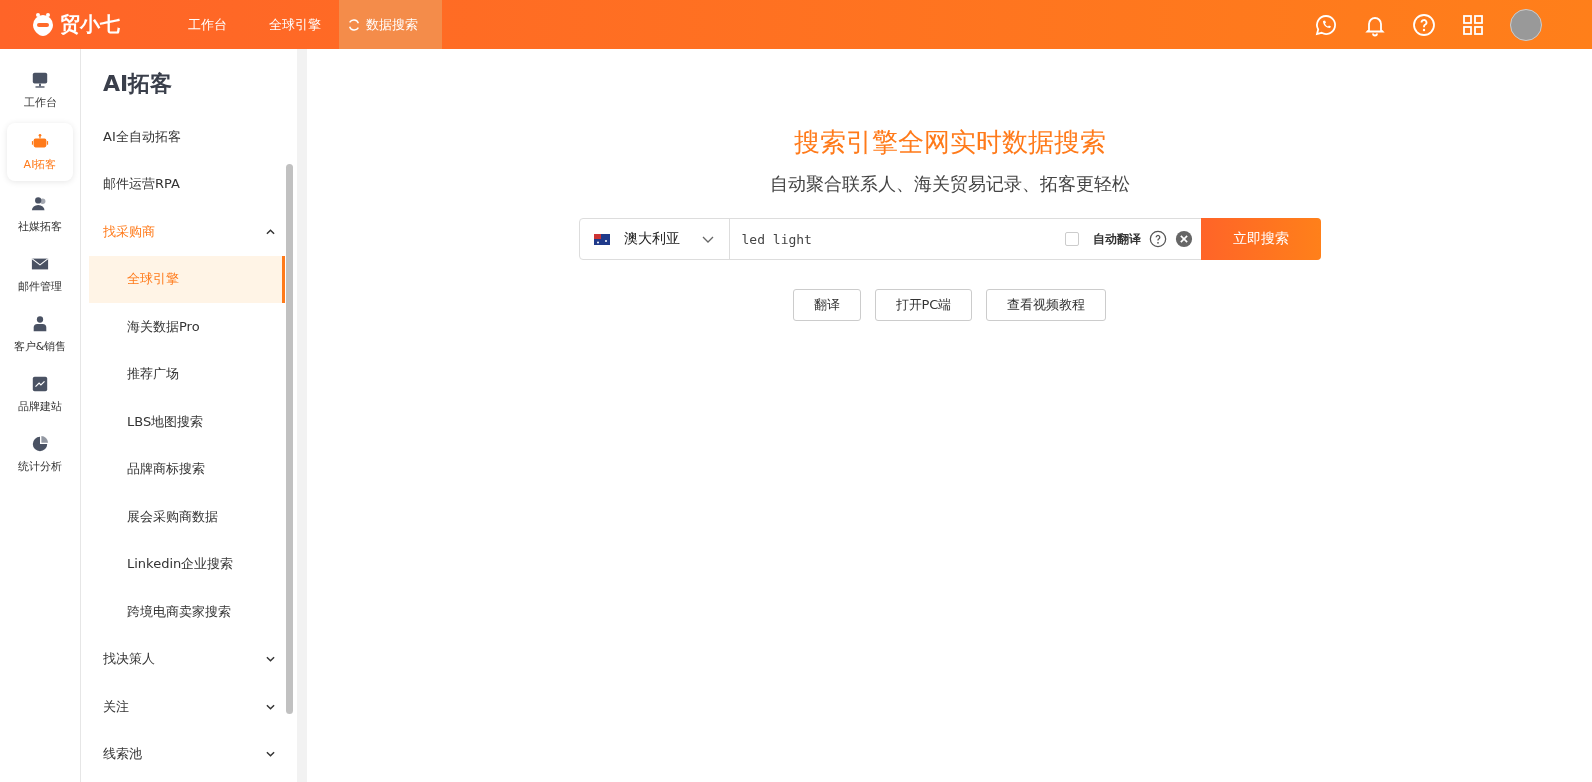  What do you see at coordinates (1071, 239) in the screenshot?
I see `checkbox` at bounding box center [1071, 239].